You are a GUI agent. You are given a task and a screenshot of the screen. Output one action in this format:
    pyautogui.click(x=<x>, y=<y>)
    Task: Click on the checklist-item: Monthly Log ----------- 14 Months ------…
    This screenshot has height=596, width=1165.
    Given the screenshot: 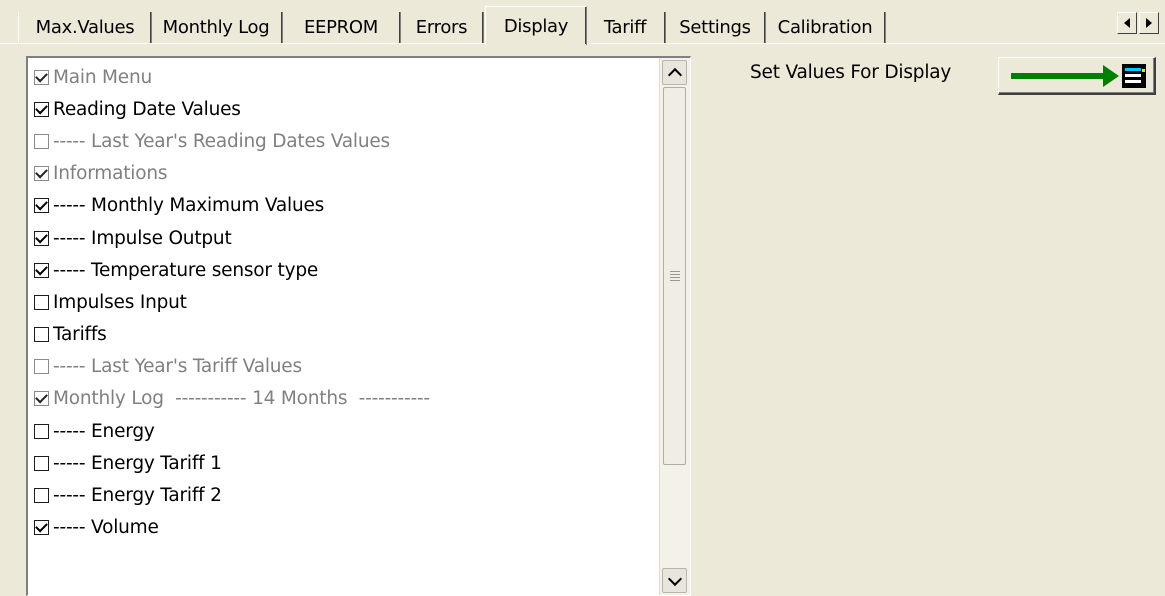 What is the action you would take?
    pyautogui.click(x=344, y=399)
    